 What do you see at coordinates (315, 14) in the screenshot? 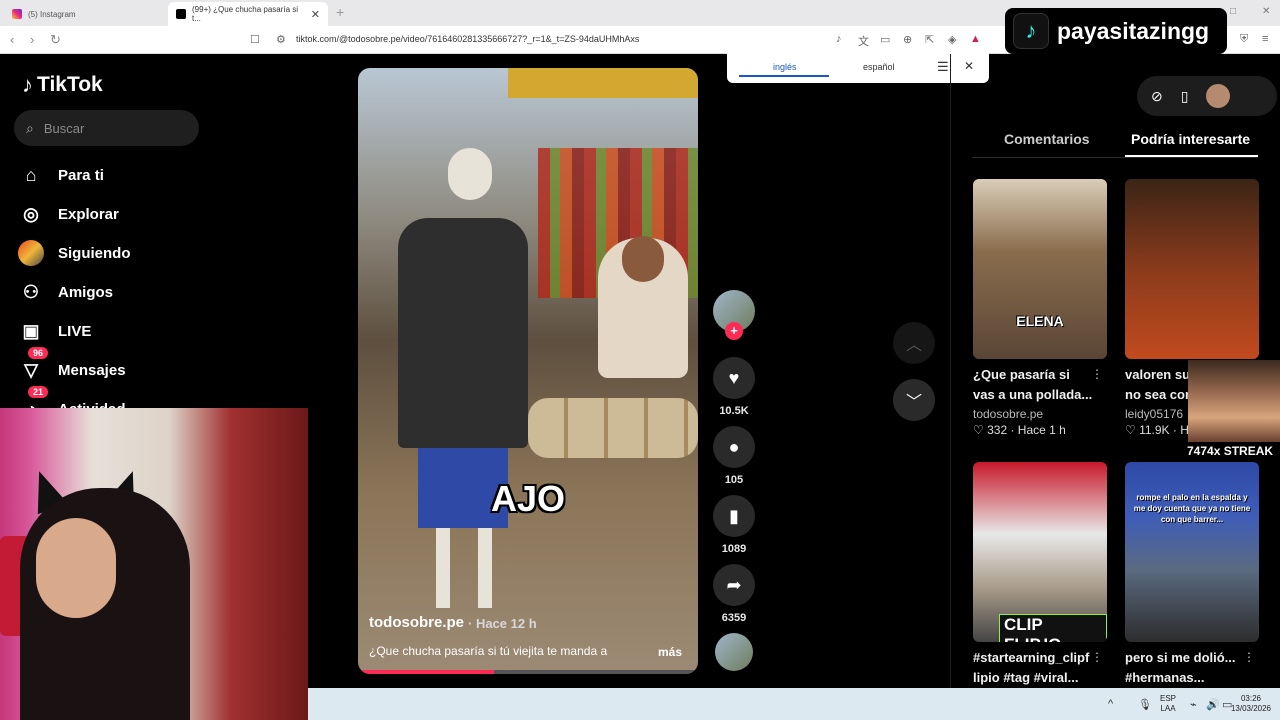
I see `close-tab-icon: ✕` at bounding box center [315, 14].